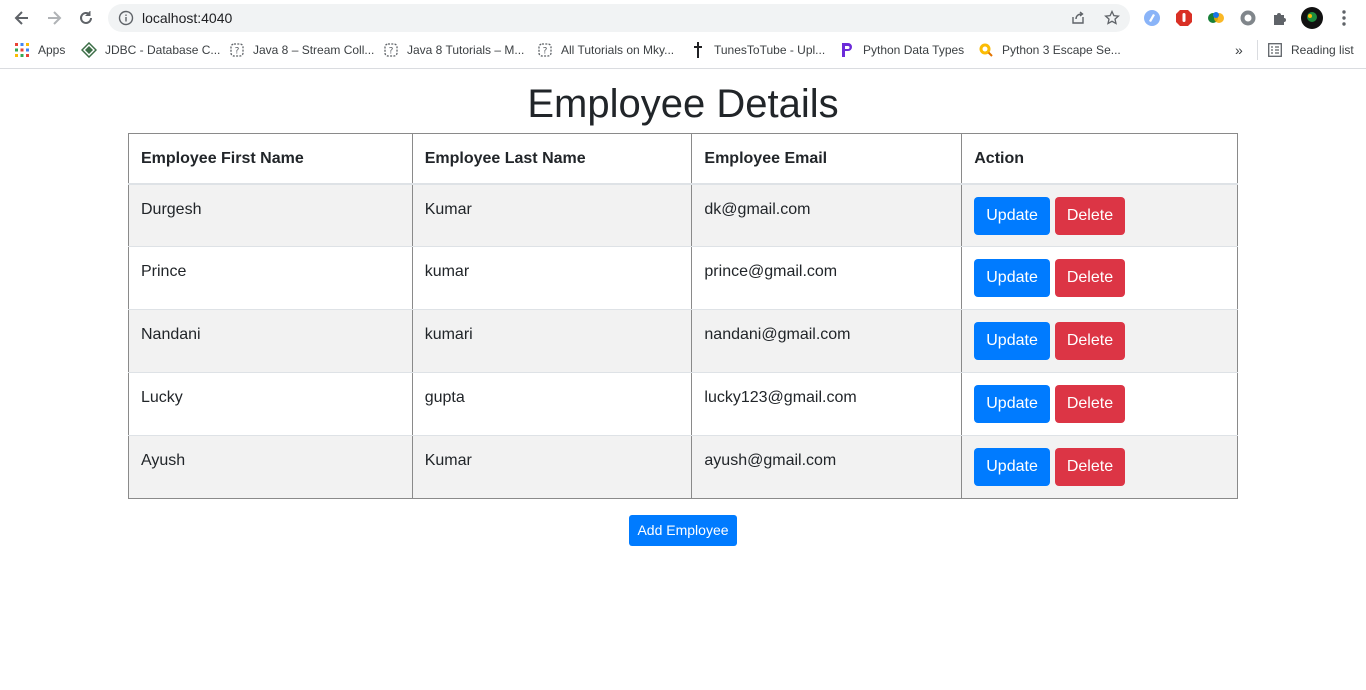 Image resolution: width=1366 pixels, height=690 pixels. What do you see at coordinates (1216, 18) in the screenshot?
I see `extension-3-icon` at bounding box center [1216, 18].